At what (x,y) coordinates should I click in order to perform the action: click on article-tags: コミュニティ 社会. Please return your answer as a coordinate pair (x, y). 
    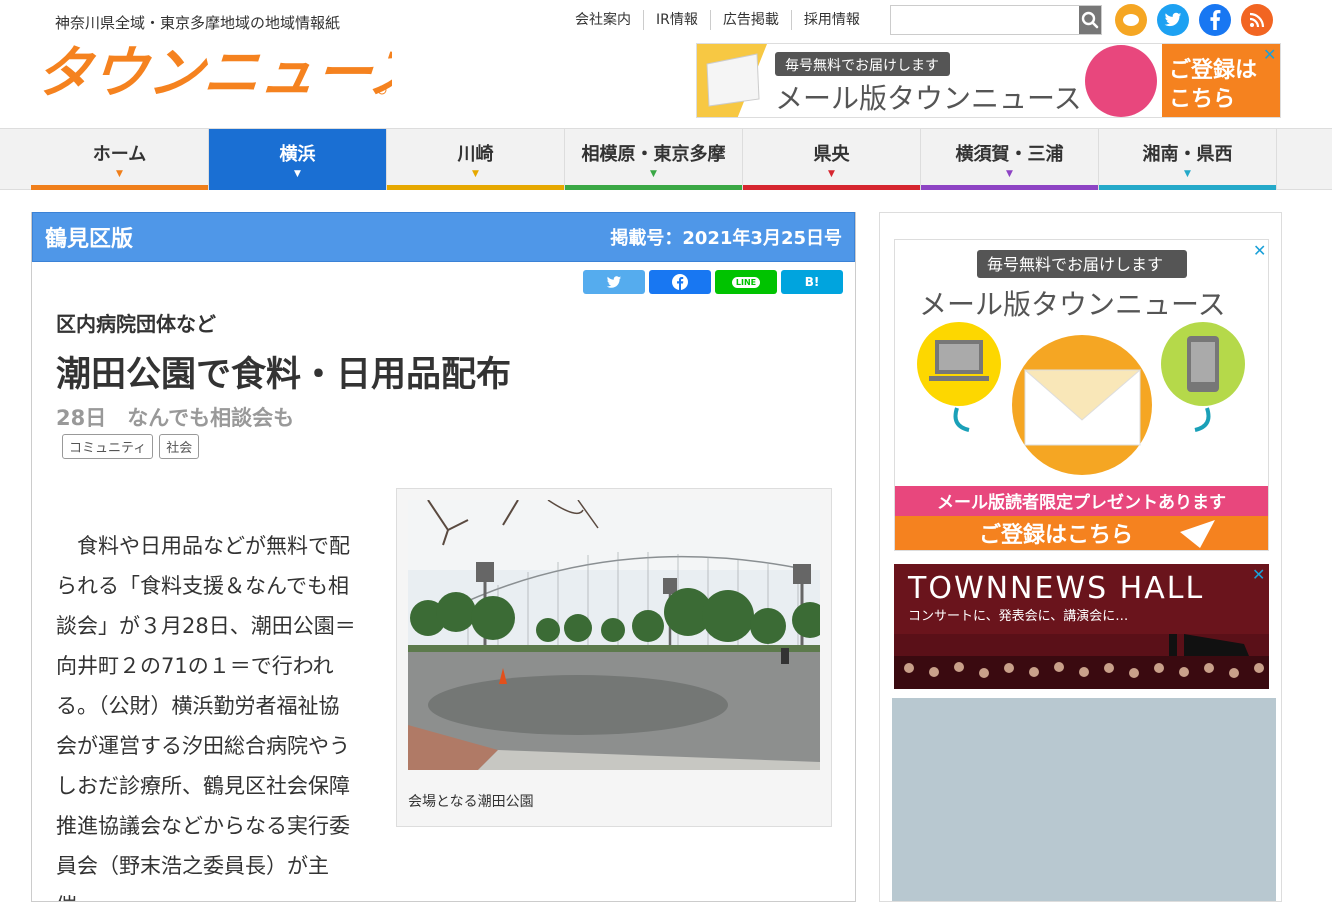
    Looking at the image, I should click on (131, 446).